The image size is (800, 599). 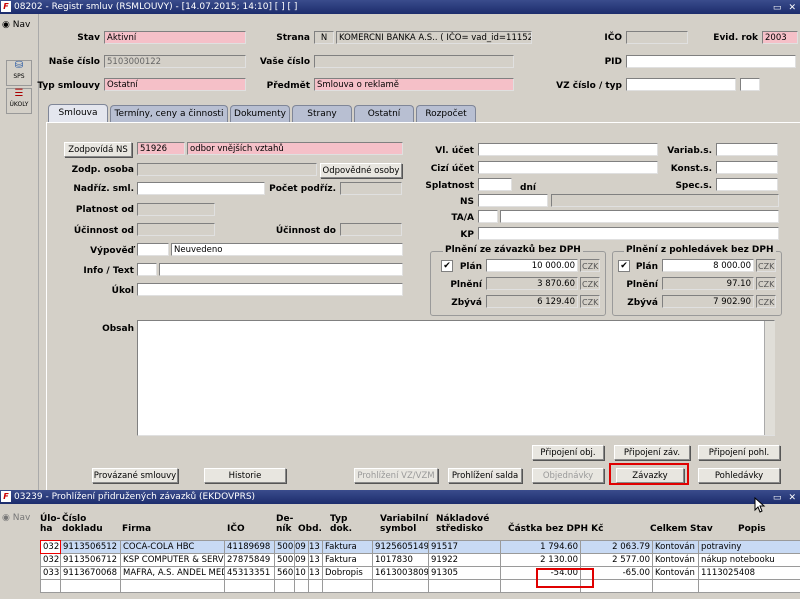 What do you see at coordinates (284, 573) in the screenshot?
I see `cell-denik: 560` at bounding box center [284, 573].